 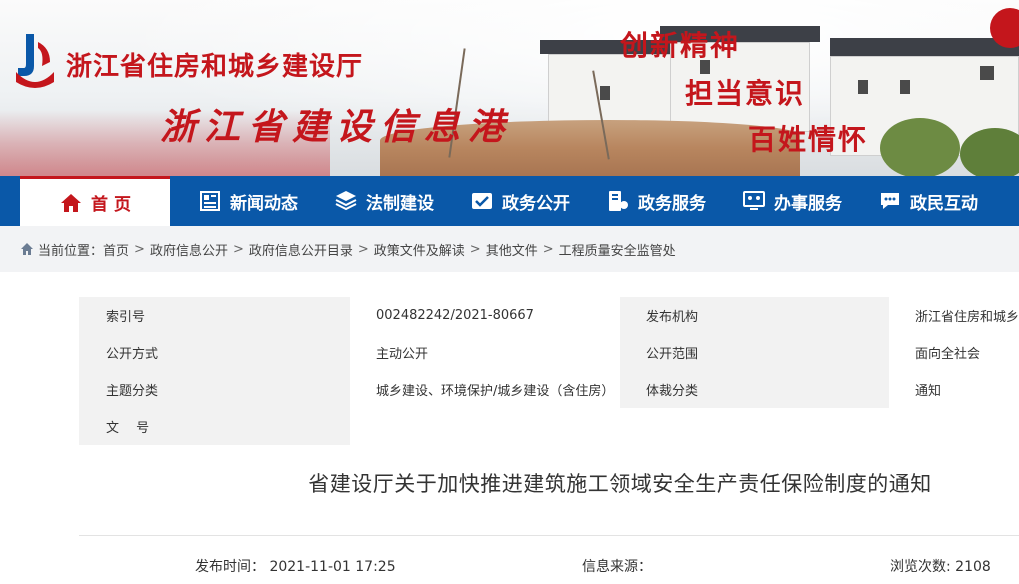 I want to click on nav-item-news: 新闻动态, so click(x=238, y=201).